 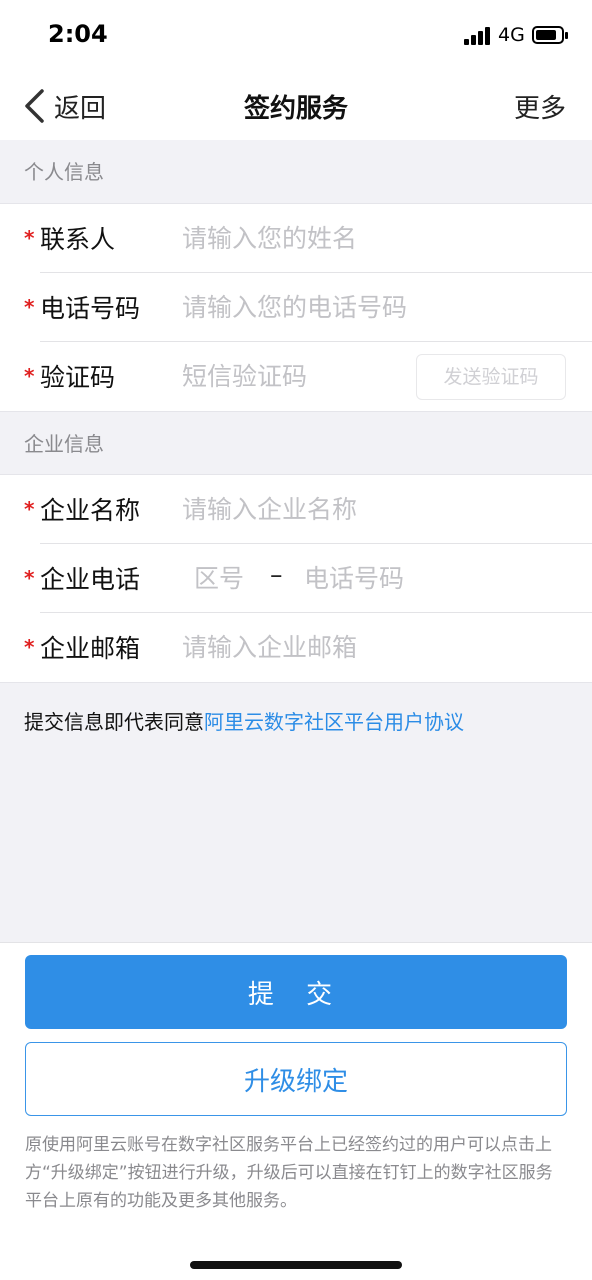 I want to click on contact-row: * 联系人, so click(x=308, y=238).